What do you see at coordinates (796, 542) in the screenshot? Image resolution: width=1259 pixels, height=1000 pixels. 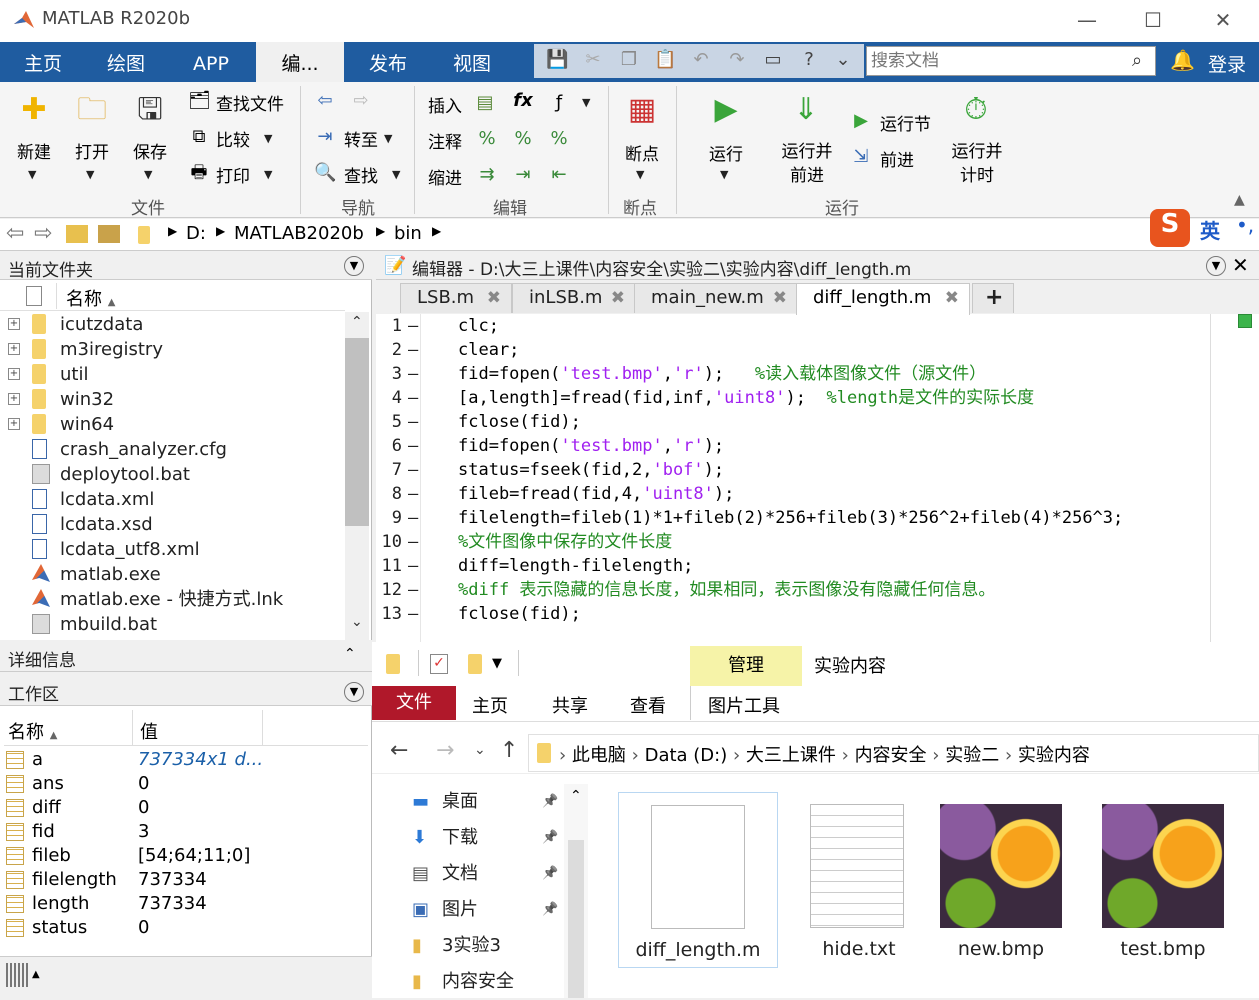 I see `code-line: 10– %文件图像中保存的文件长度` at bounding box center [796, 542].